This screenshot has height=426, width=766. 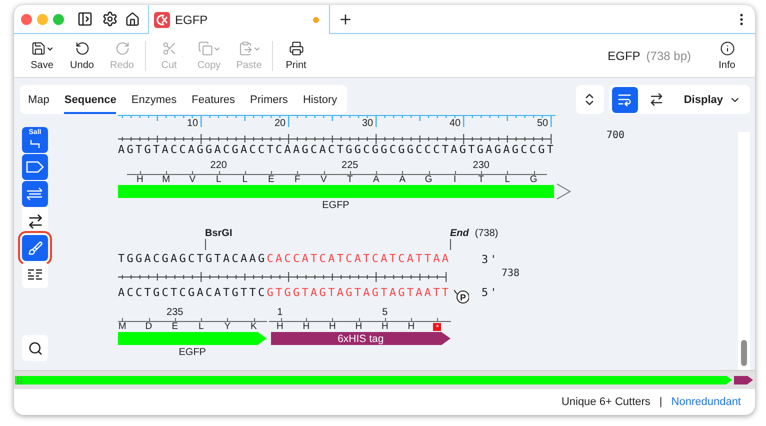 I want to click on print-button: Print, so click(x=296, y=55).